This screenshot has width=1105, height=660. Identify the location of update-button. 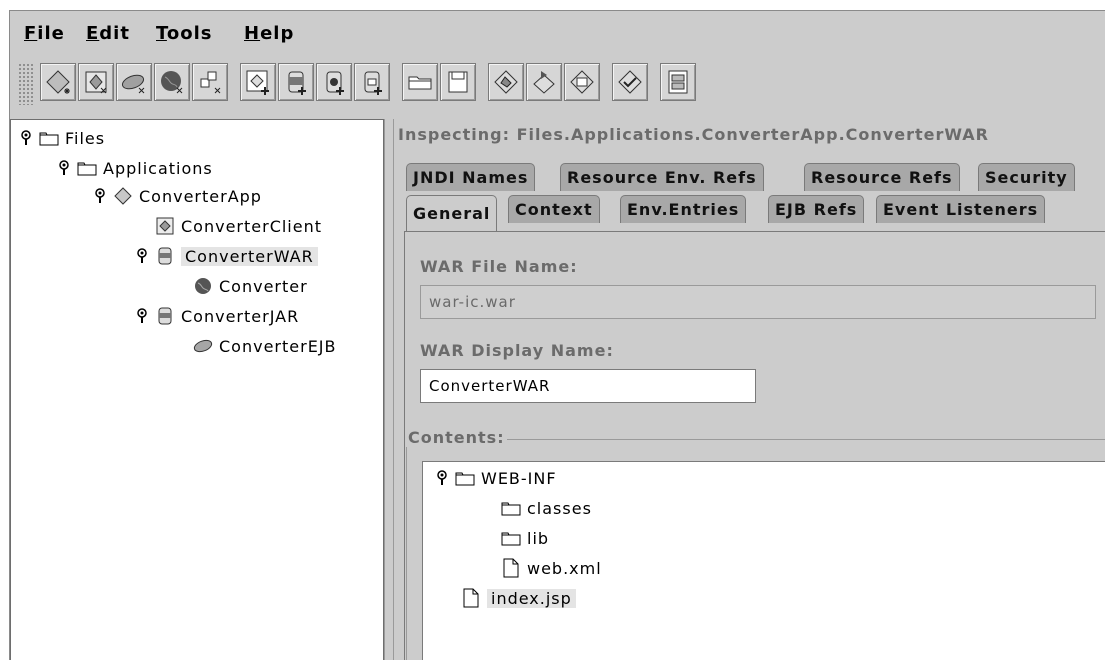
(506, 82).